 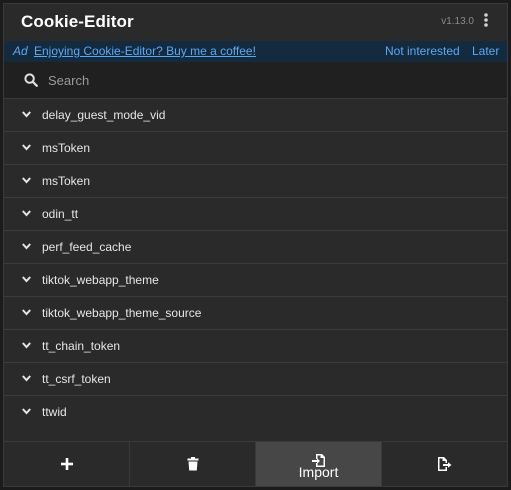 What do you see at coordinates (76, 379) in the screenshot?
I see `cookie-name: tt_csrf_token` at bounding box center [76, 379].